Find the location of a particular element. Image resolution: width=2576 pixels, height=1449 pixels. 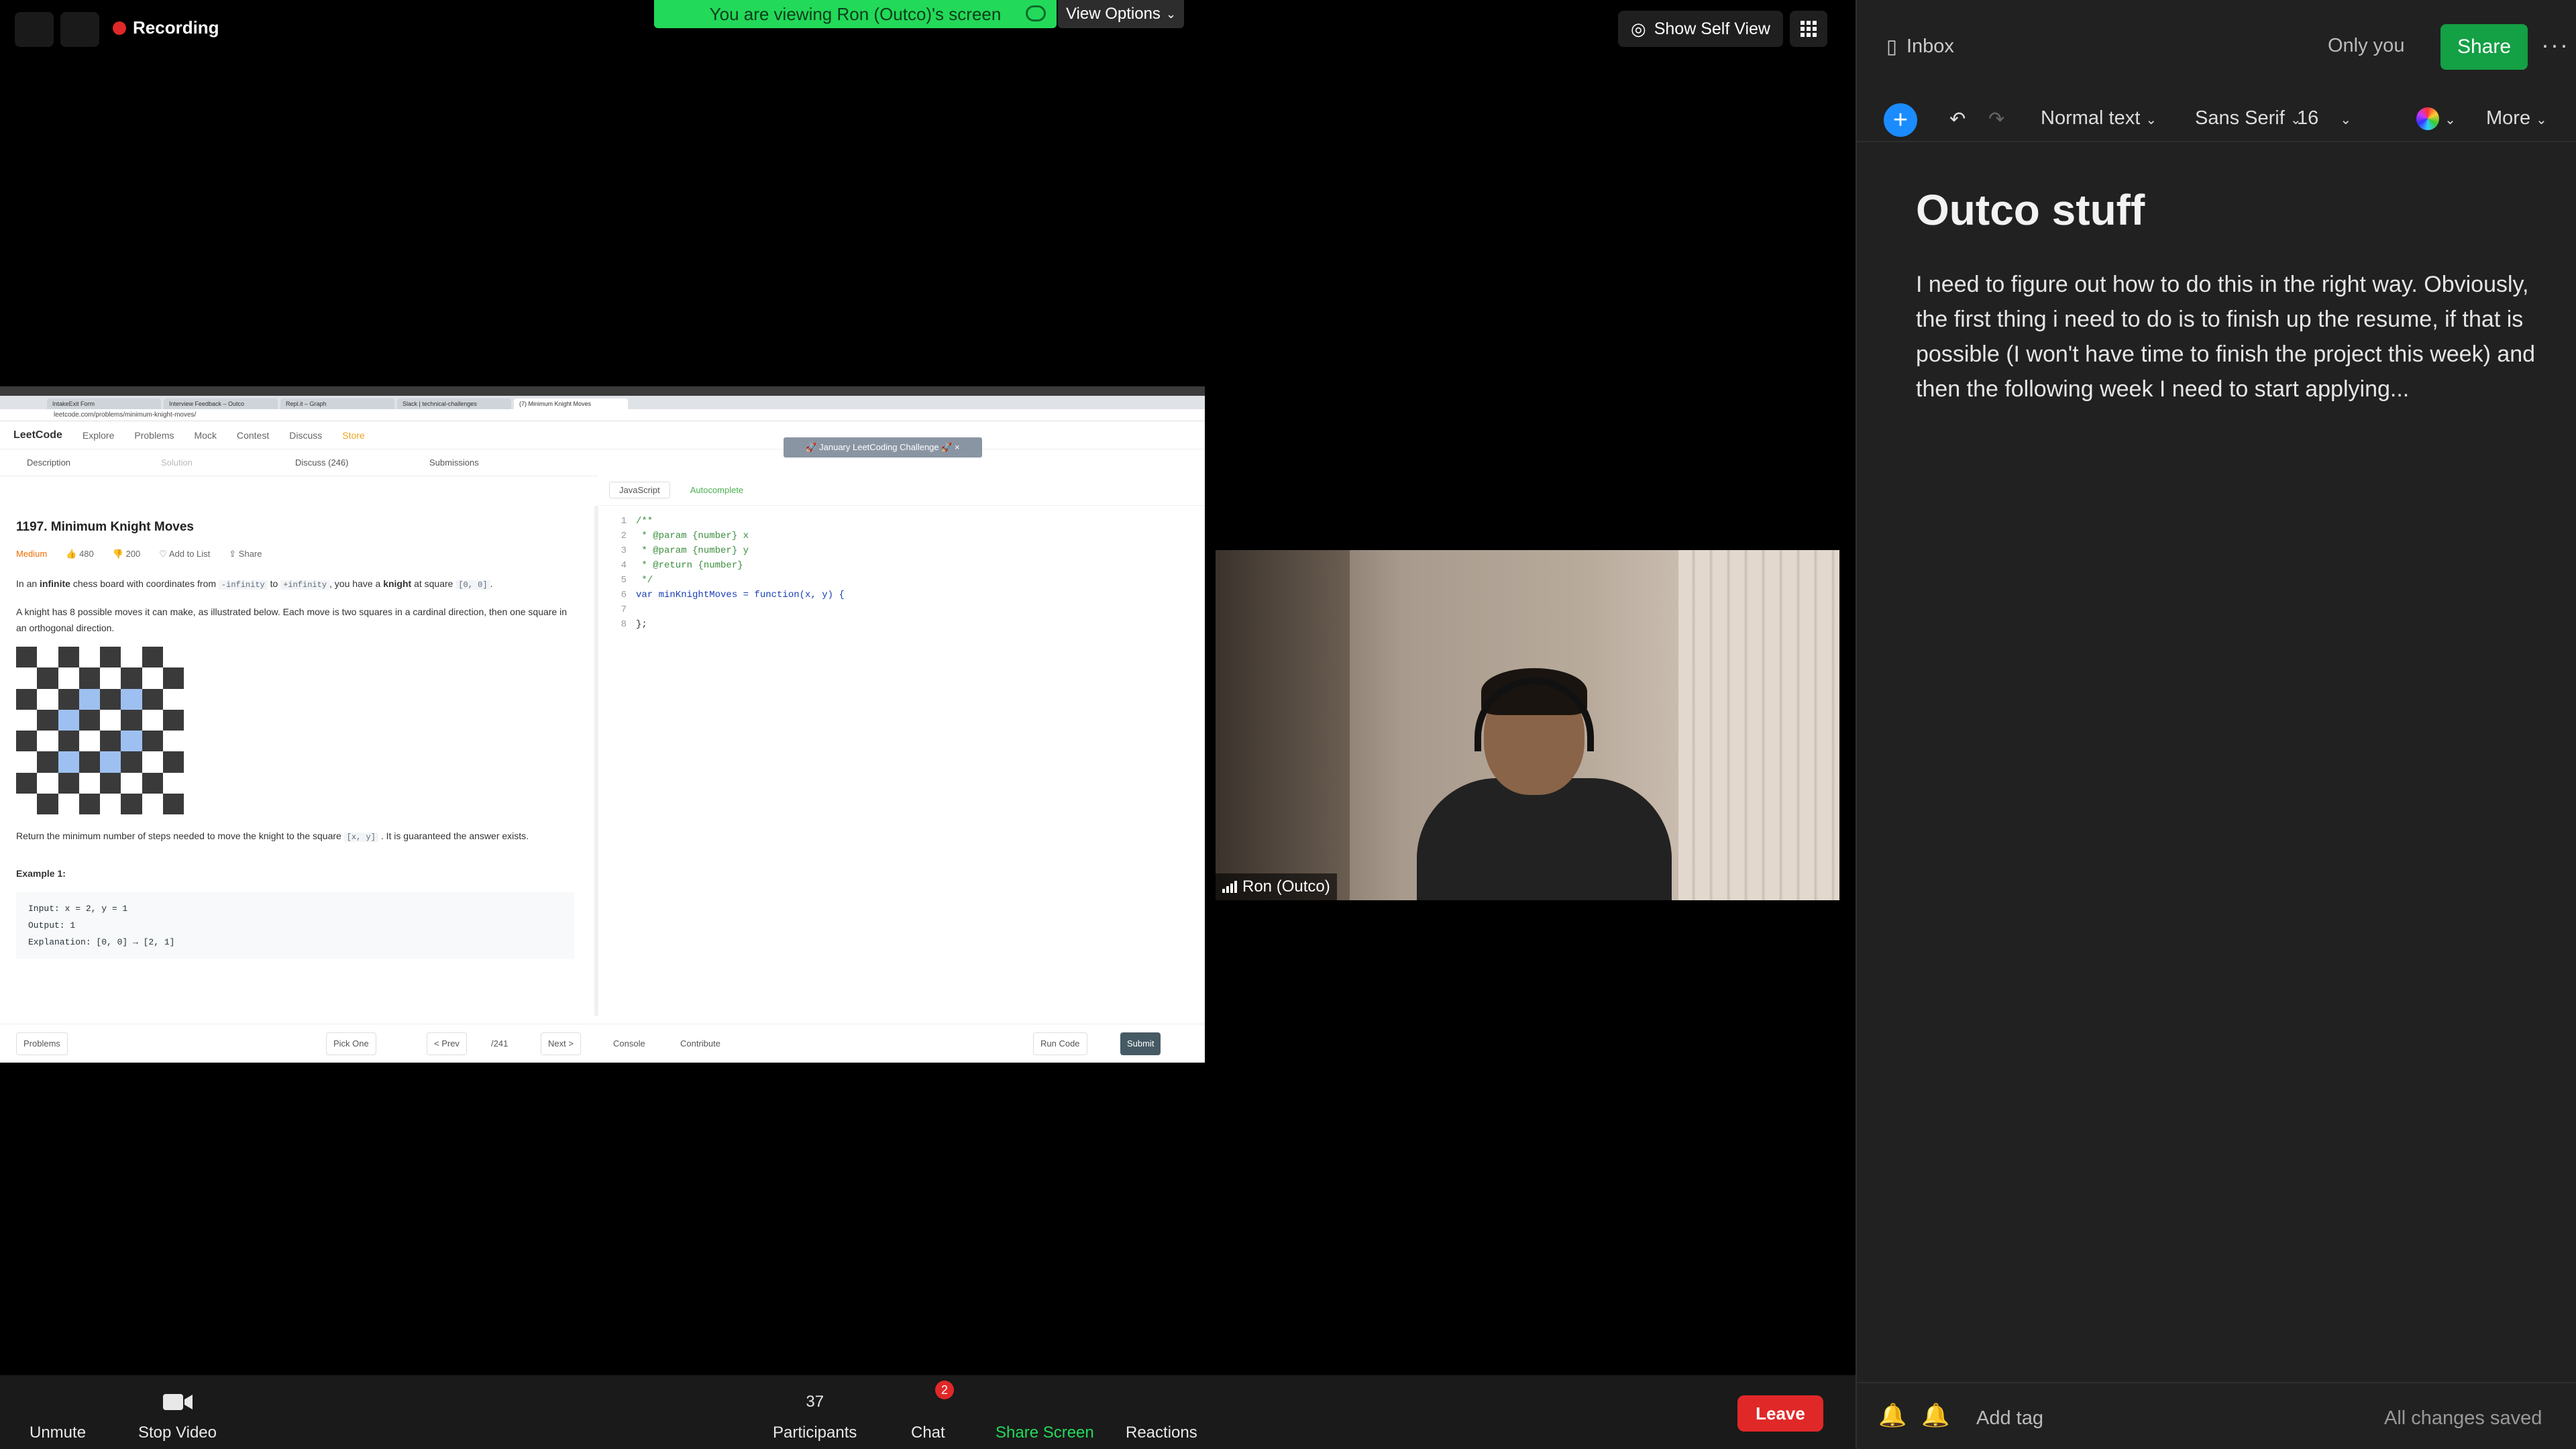

language-select: JavaScript is located at coordinates (639, 490).